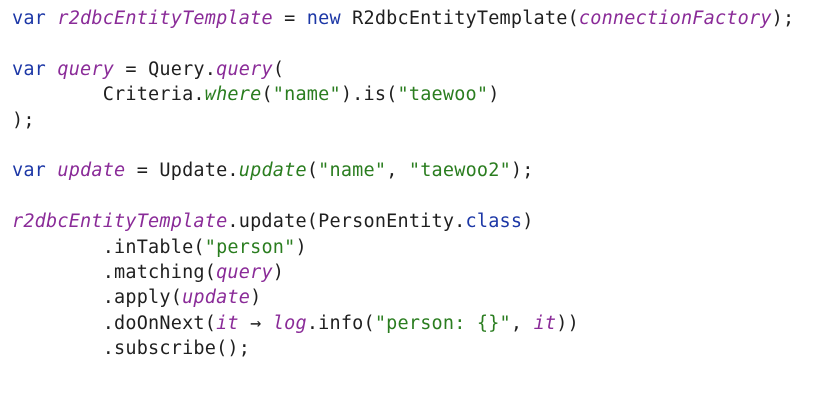 Image resolution: width=833 pixels, height=405 pixels. I want to click on code-token: →, so click(255, 323).